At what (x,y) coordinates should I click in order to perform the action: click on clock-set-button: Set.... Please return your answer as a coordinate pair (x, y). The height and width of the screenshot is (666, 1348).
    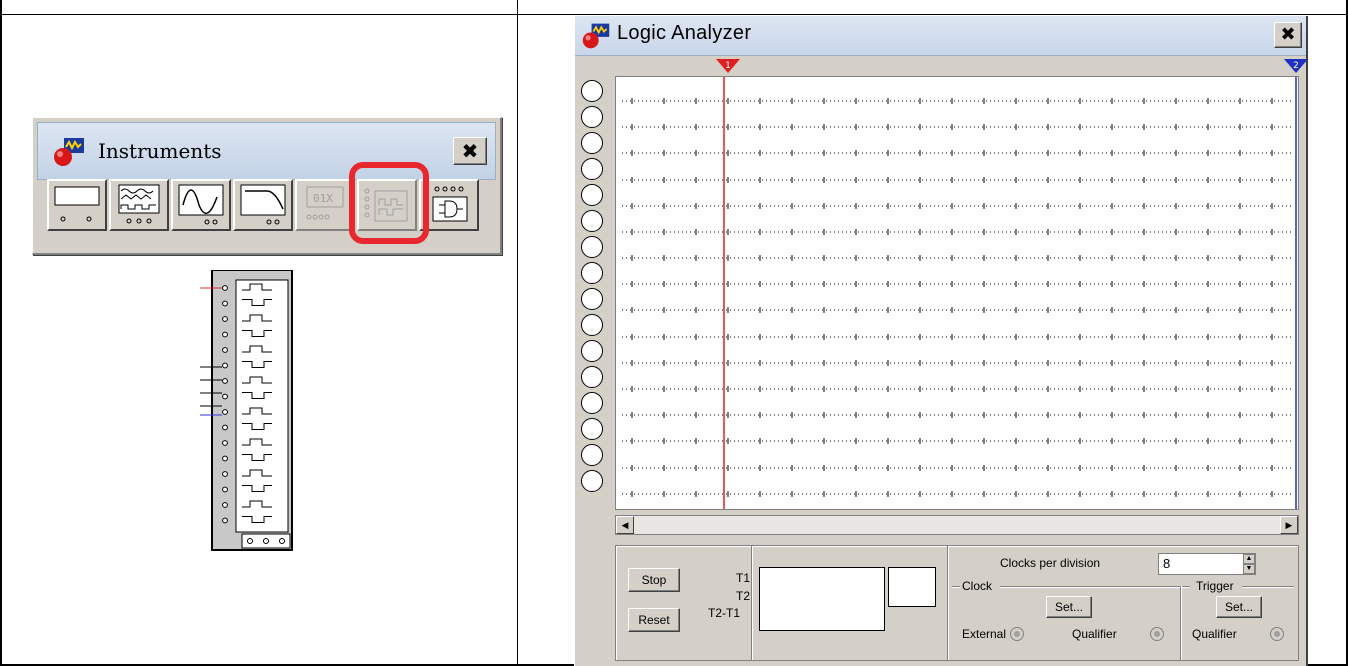
    Looking at the image, I should click on (1069, 607).